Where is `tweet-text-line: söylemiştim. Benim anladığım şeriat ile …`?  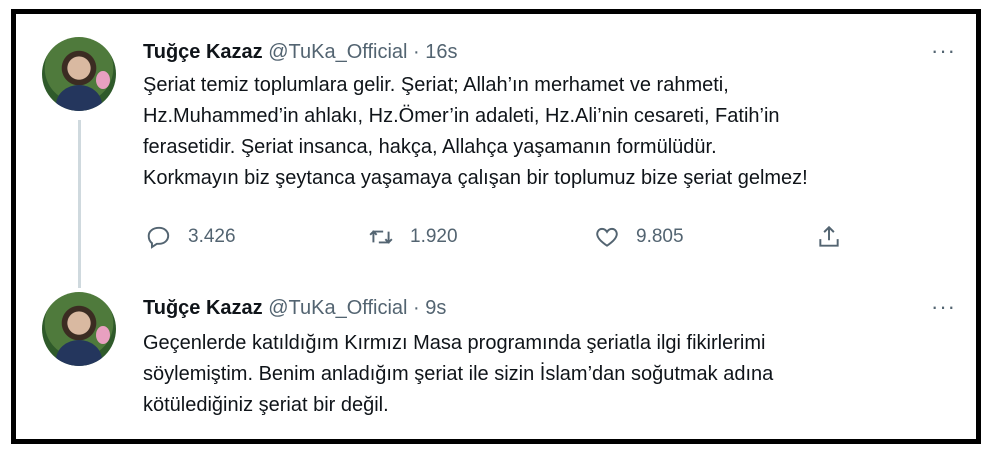
tweet-text-line: söylemiştim. Benim anladığım şeriat ile … is located at coordinates (458, 374).